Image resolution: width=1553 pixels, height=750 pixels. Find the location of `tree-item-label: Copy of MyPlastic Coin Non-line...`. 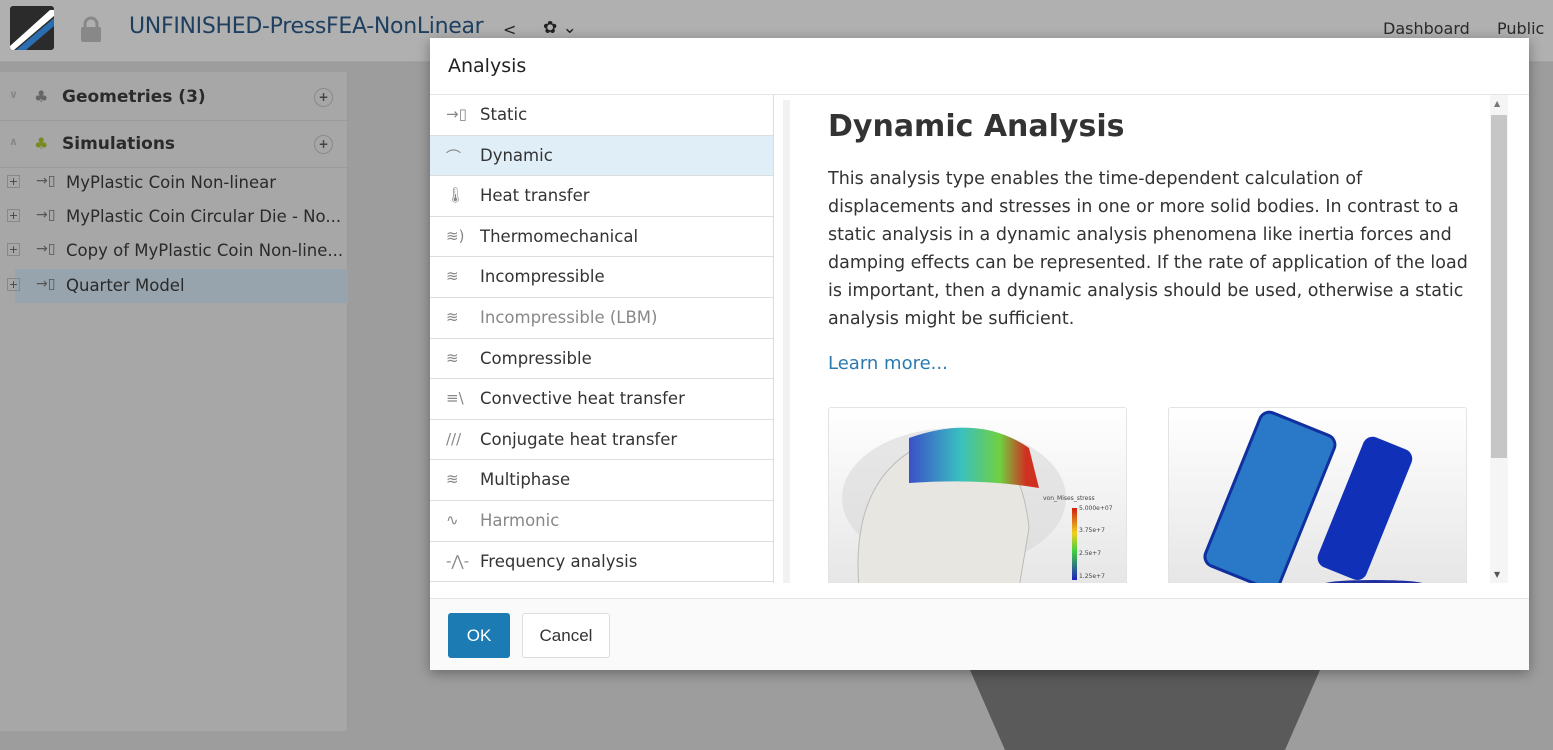

tree-item-label: Copy of MyPlastic Coin Non-line... is located at coordinates (205, 250).